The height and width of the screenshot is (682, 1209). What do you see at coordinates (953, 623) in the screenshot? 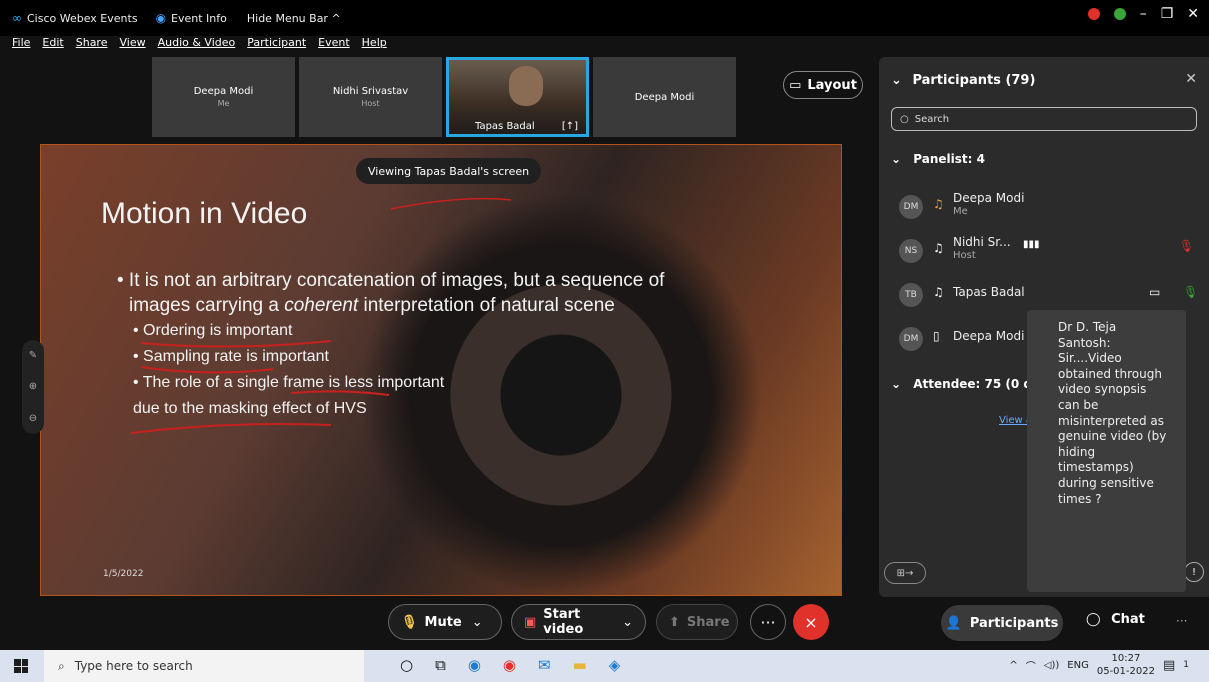
I see `participants-icon: 👤` at bounding box center [953, 623].